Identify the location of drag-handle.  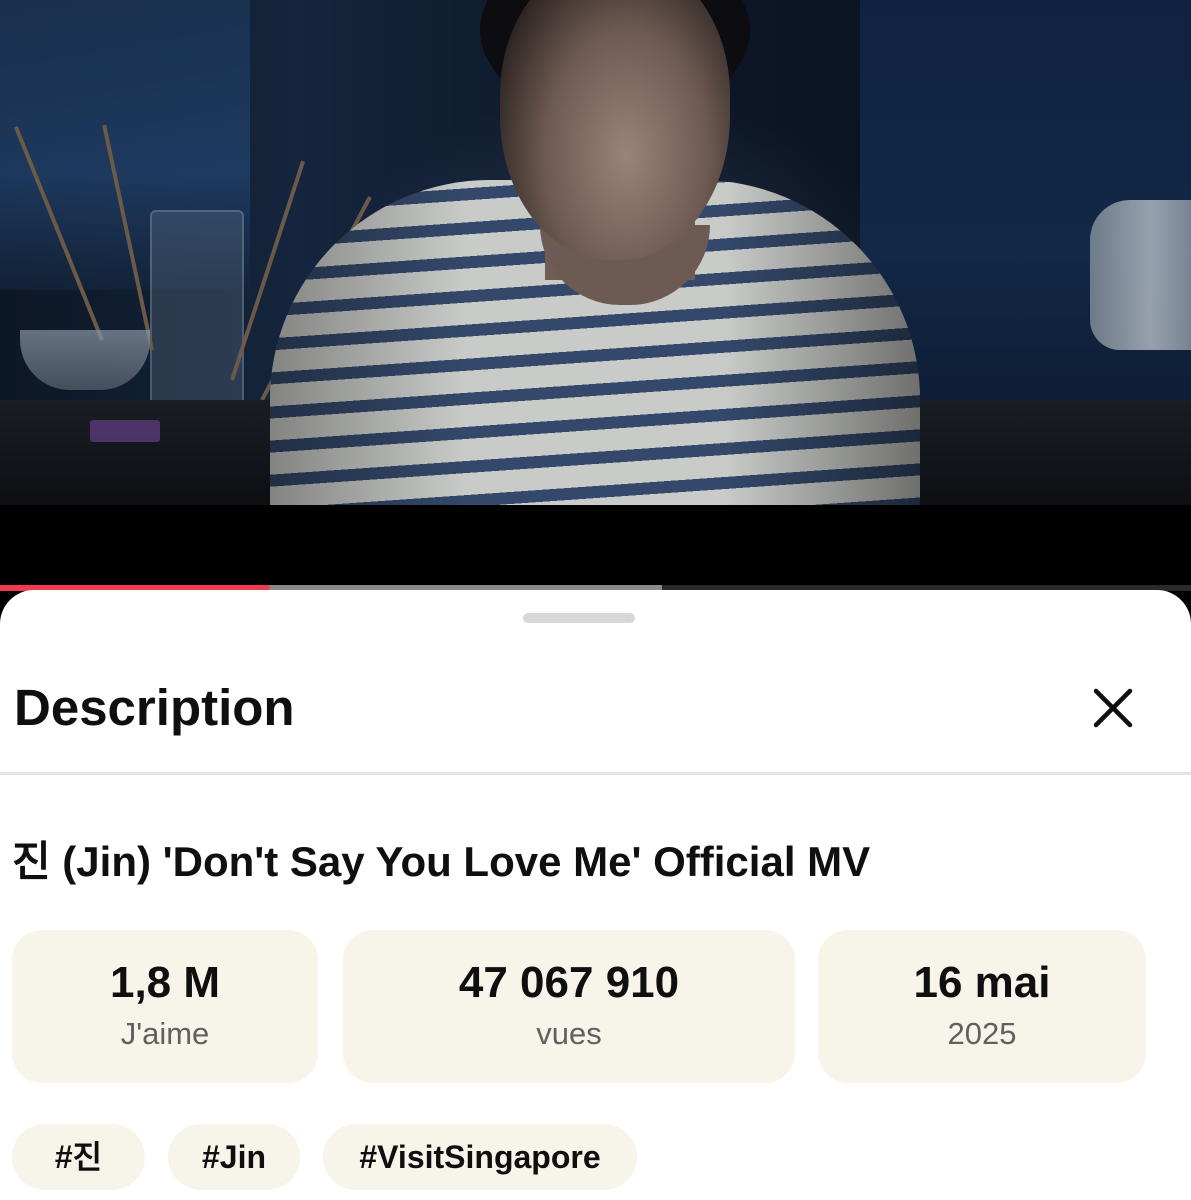
(579, 618).